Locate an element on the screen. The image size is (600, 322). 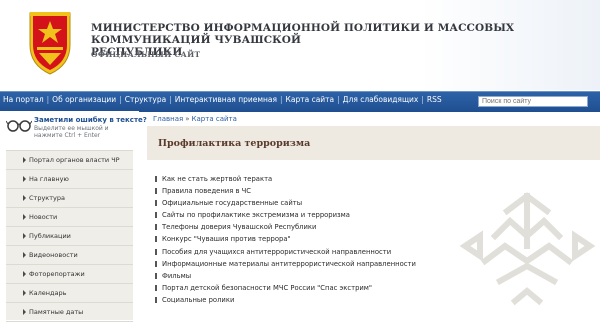
page-title-box: Профилактика терроризма is located at coordinates (373, 143).